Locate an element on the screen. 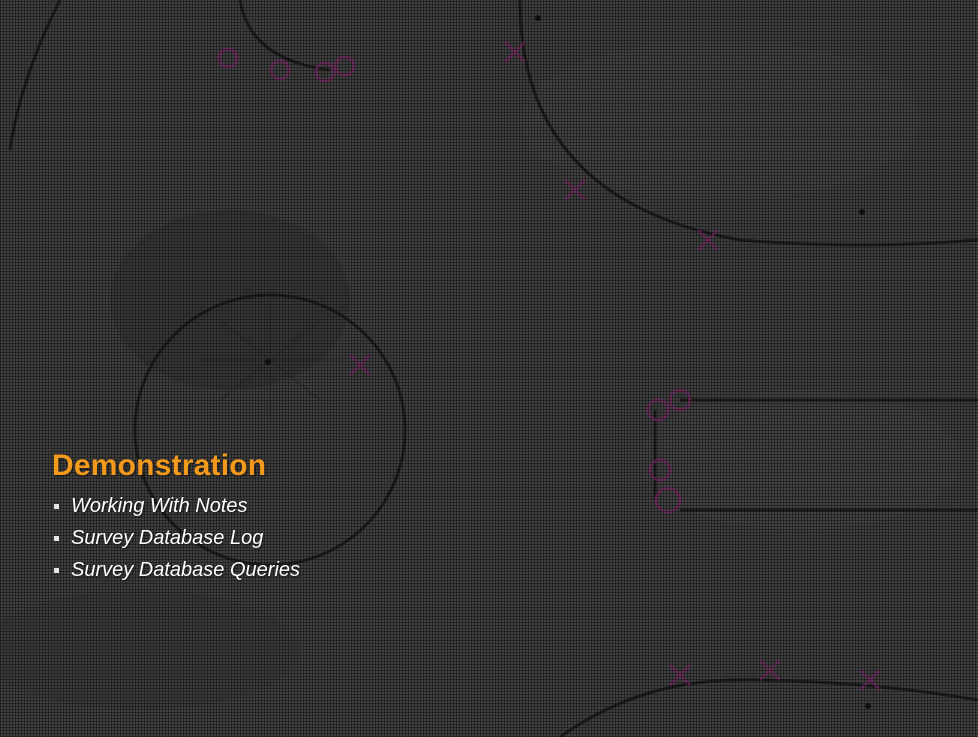 This screenshot has height=737, width=978. bullet-item-working-with-notes: Working With Notes is located at coordinates (352, 506).